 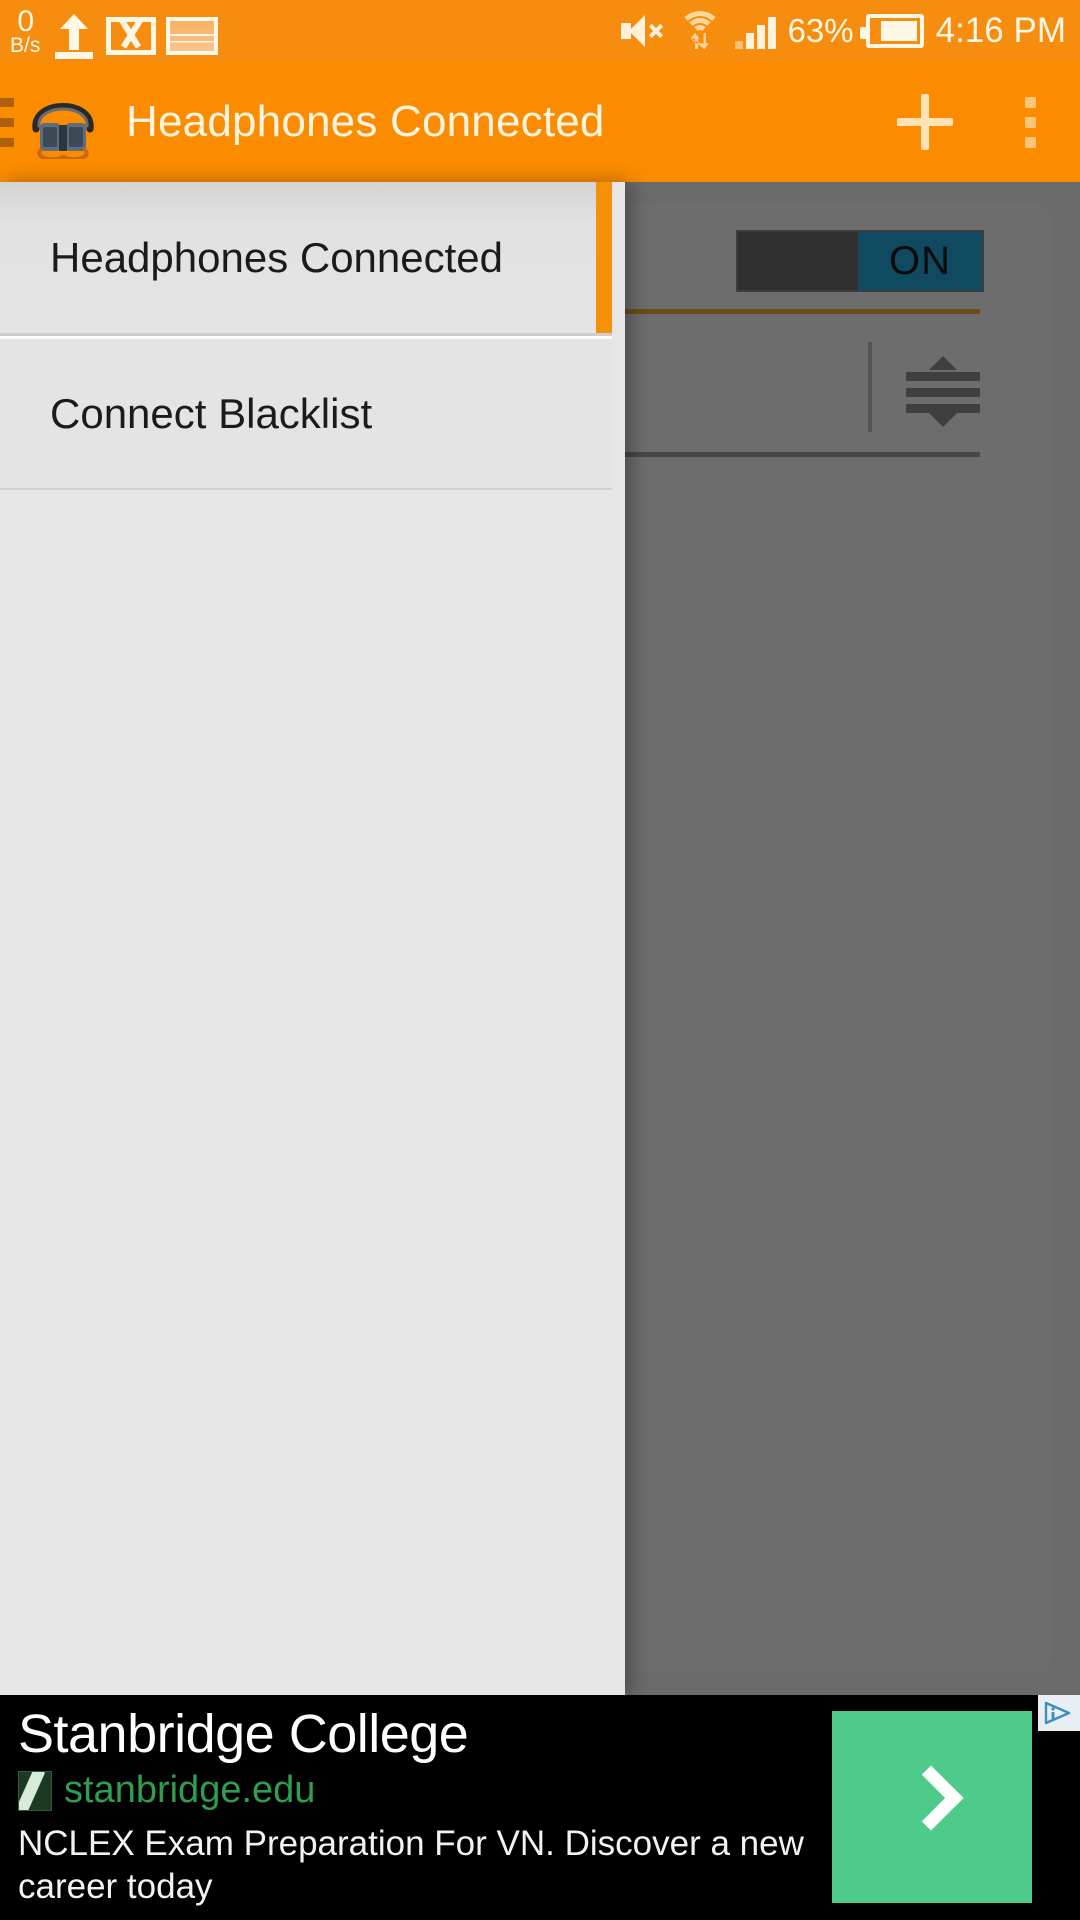 I want to click on wifi-icon, so click(x=700, y=31).